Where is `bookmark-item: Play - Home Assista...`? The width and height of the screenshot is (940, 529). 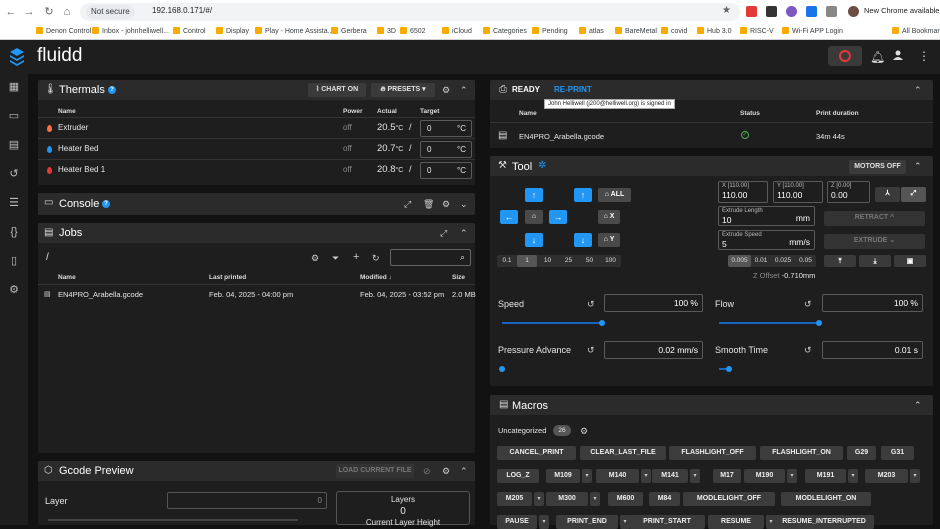
bookmark-item: Play - Home Assista... is located at coordinates (294, 31).